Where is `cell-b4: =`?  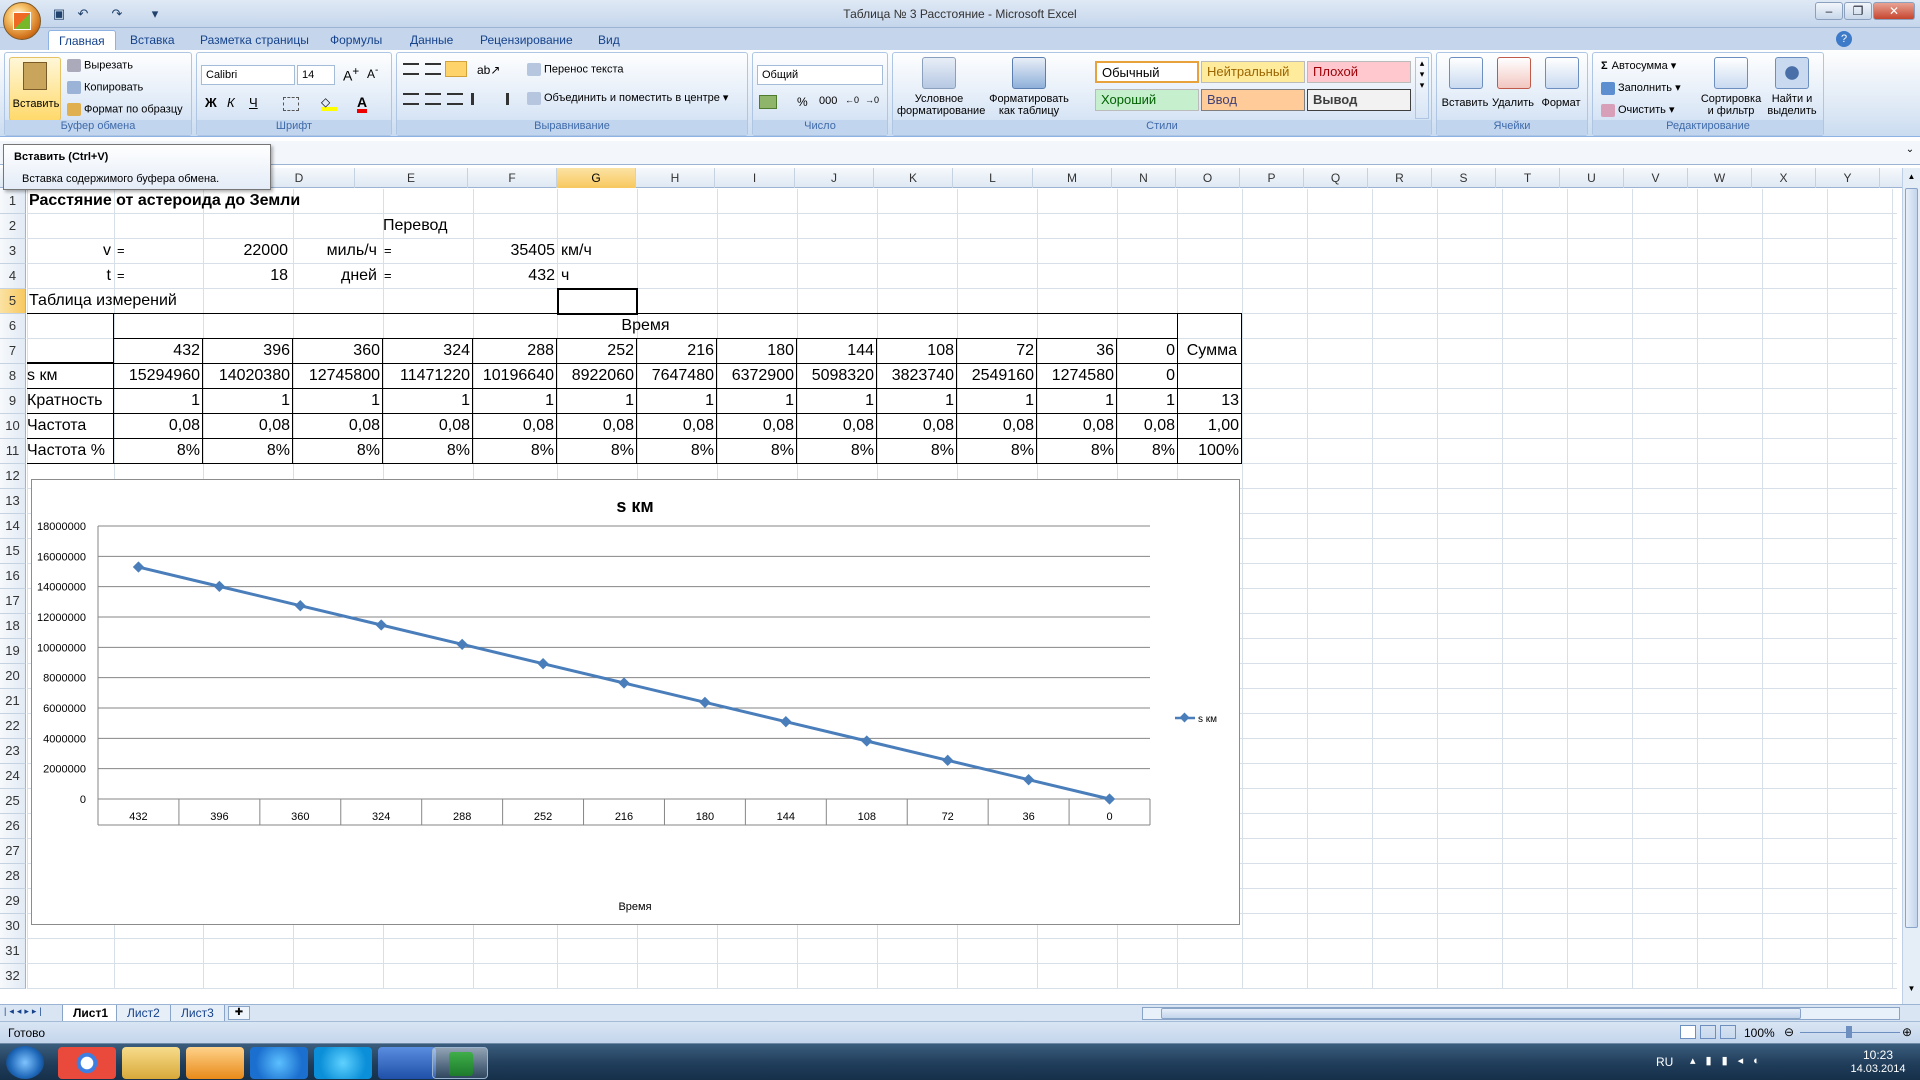
cell-b4: = is located at coordinates (121, 276).